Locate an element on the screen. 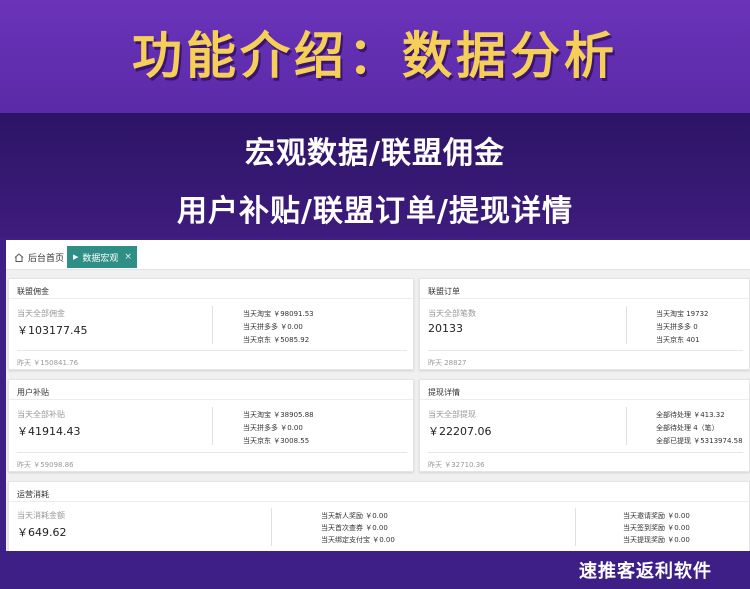  play-icon: ▶ is located at coordinates (76, 257).